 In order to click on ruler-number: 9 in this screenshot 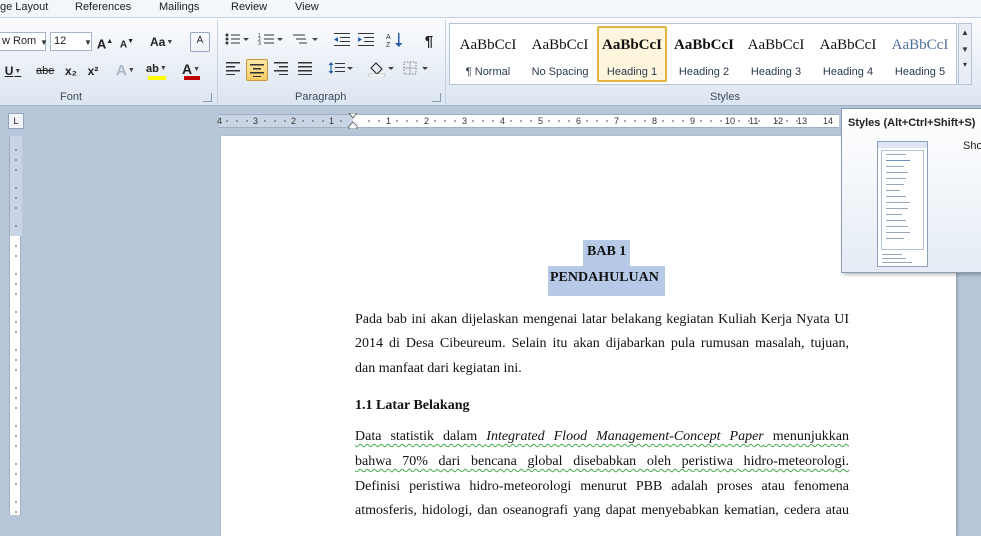, I will do `click(693, 121)`.